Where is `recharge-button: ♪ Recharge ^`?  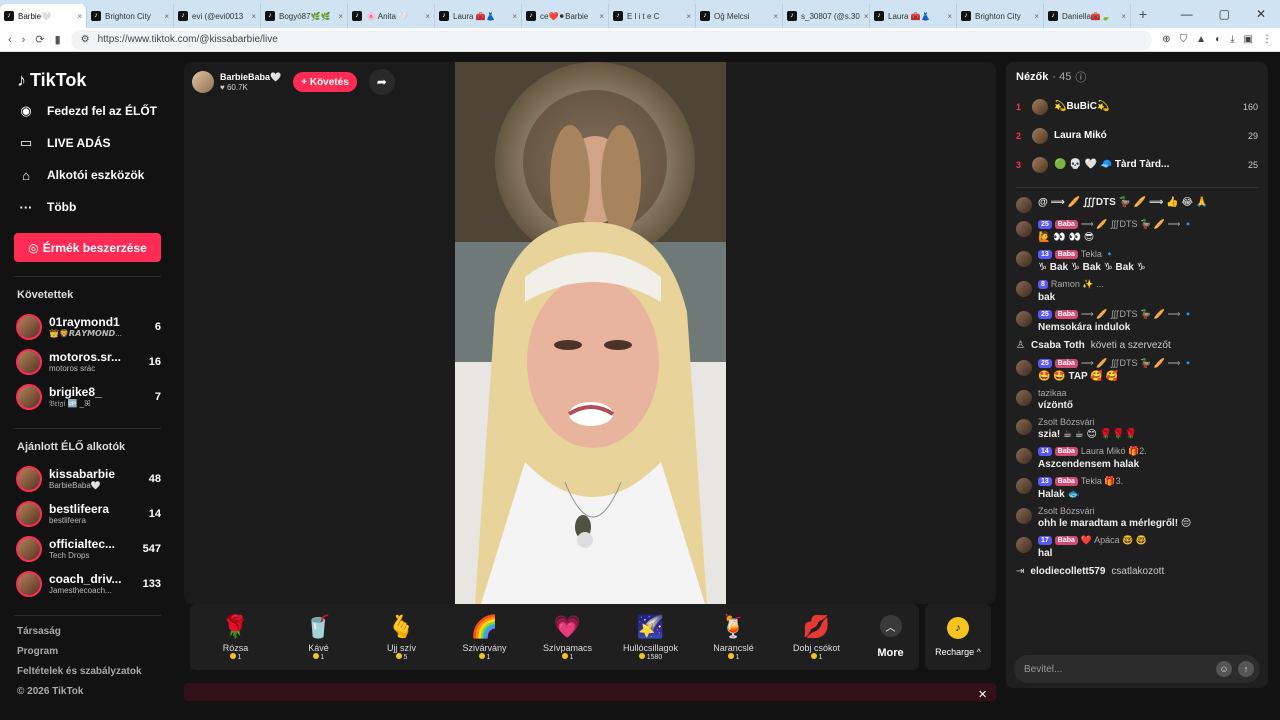 recharge-button: ♪ Recharge ^ is located at coordinates (958, 637).